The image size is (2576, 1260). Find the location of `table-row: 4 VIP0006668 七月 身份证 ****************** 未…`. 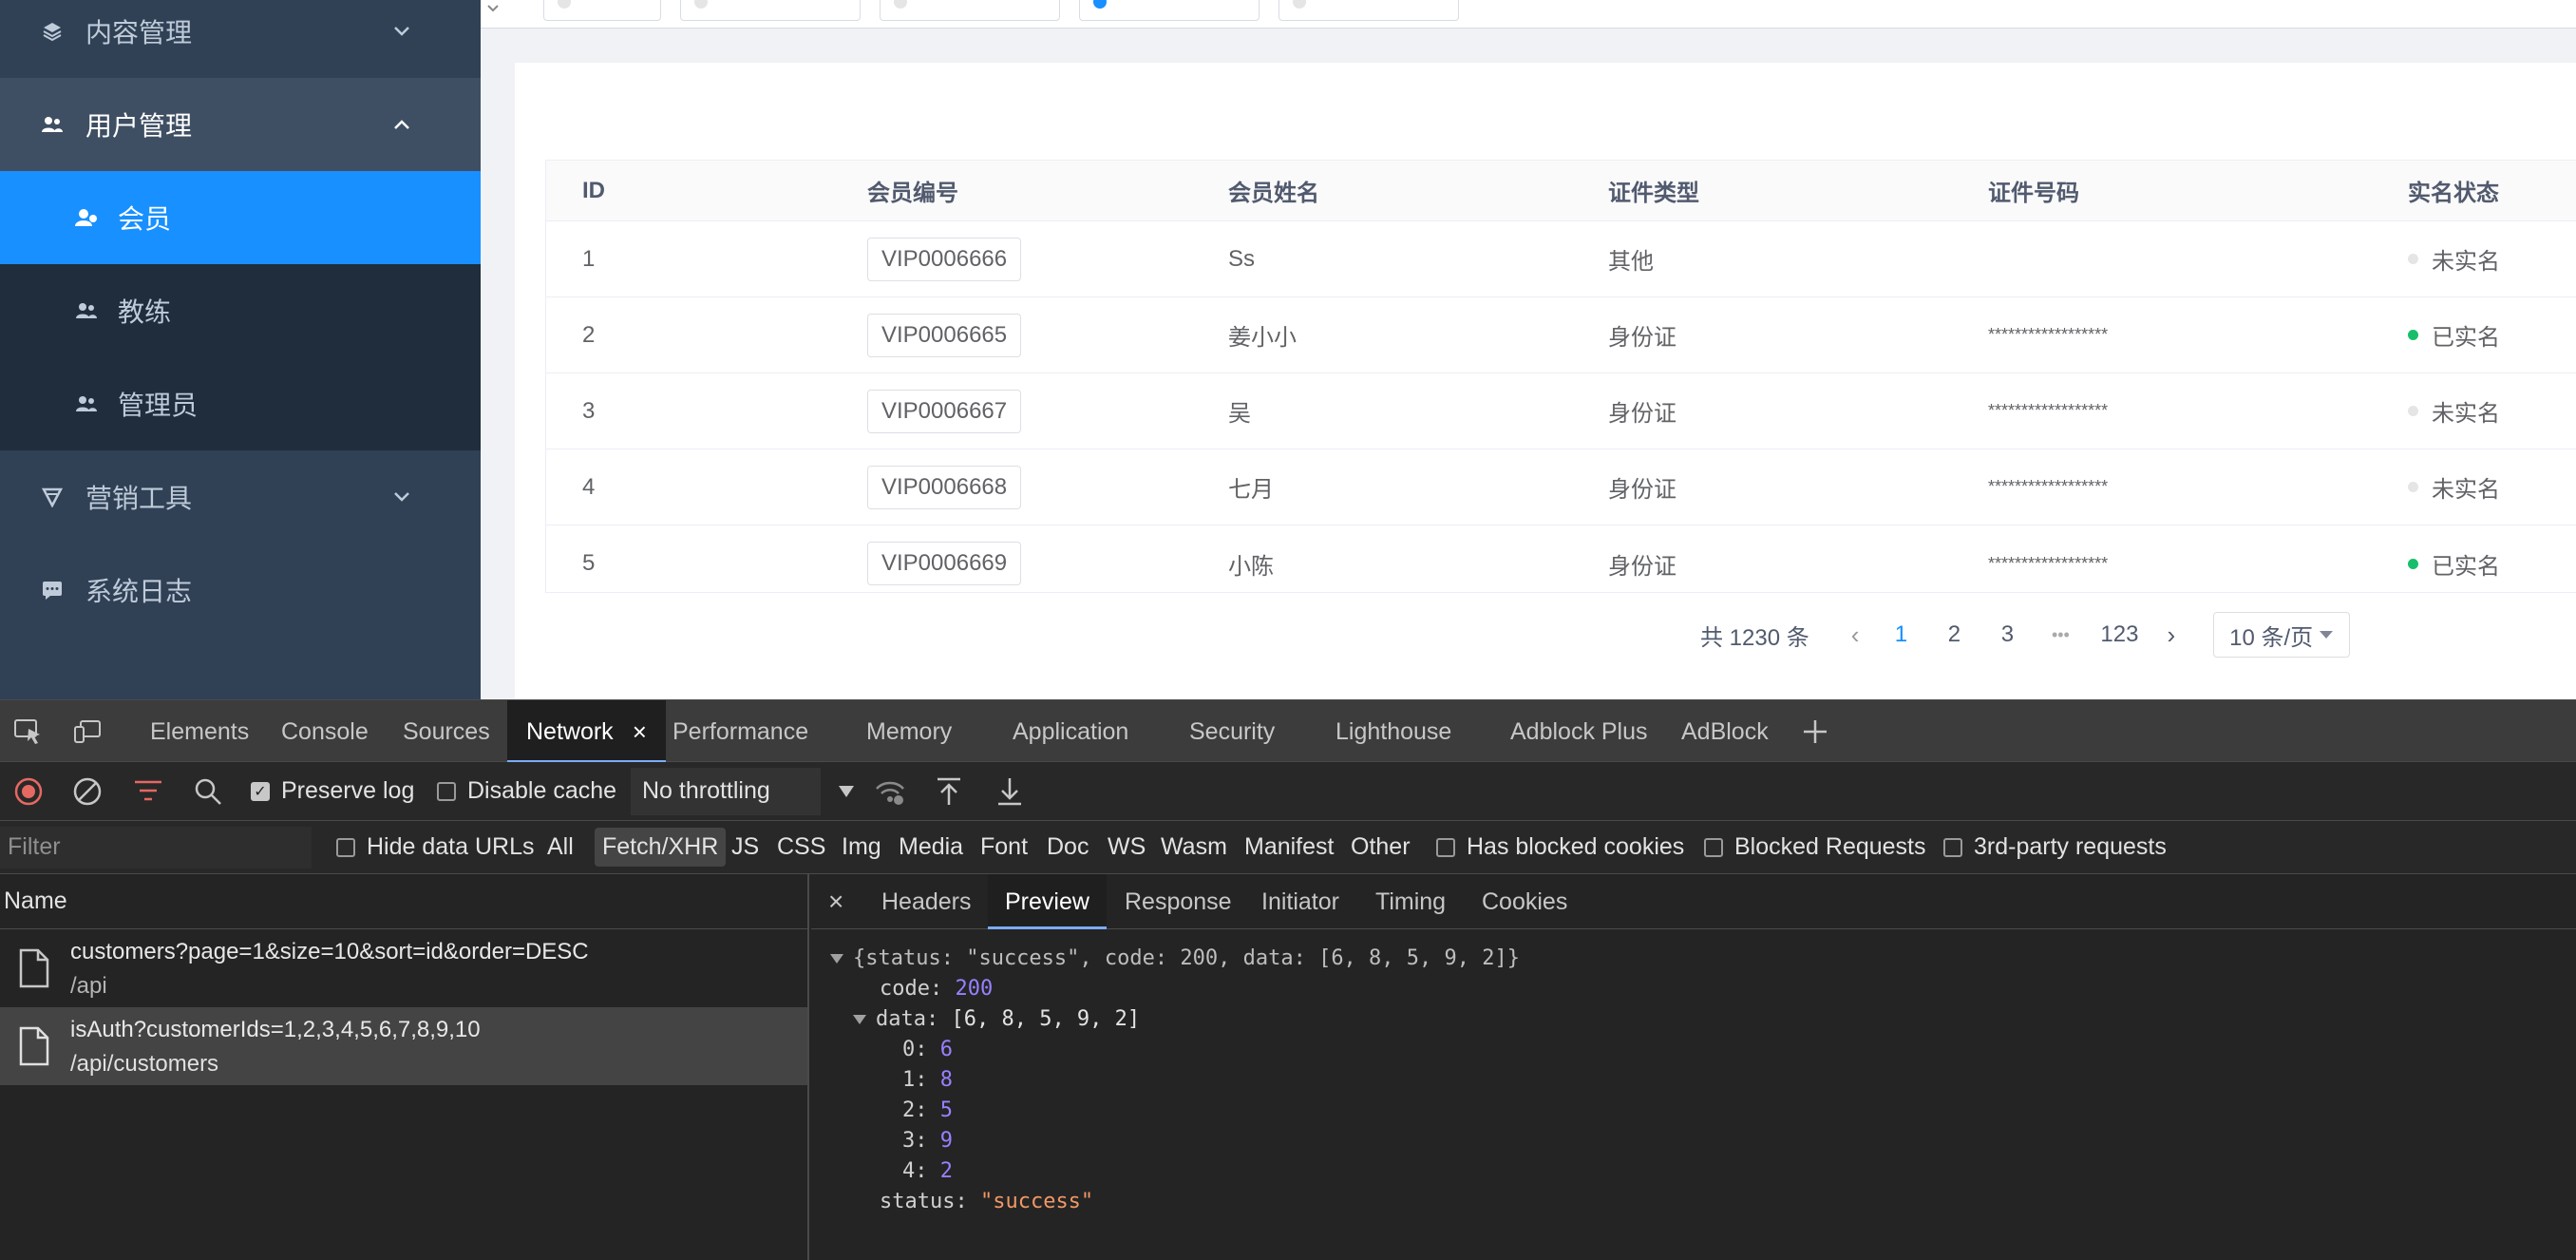

table-row: 4 VIP0006668 七月 身份证 ****************** 未… is located at coordinates (1561, 487).